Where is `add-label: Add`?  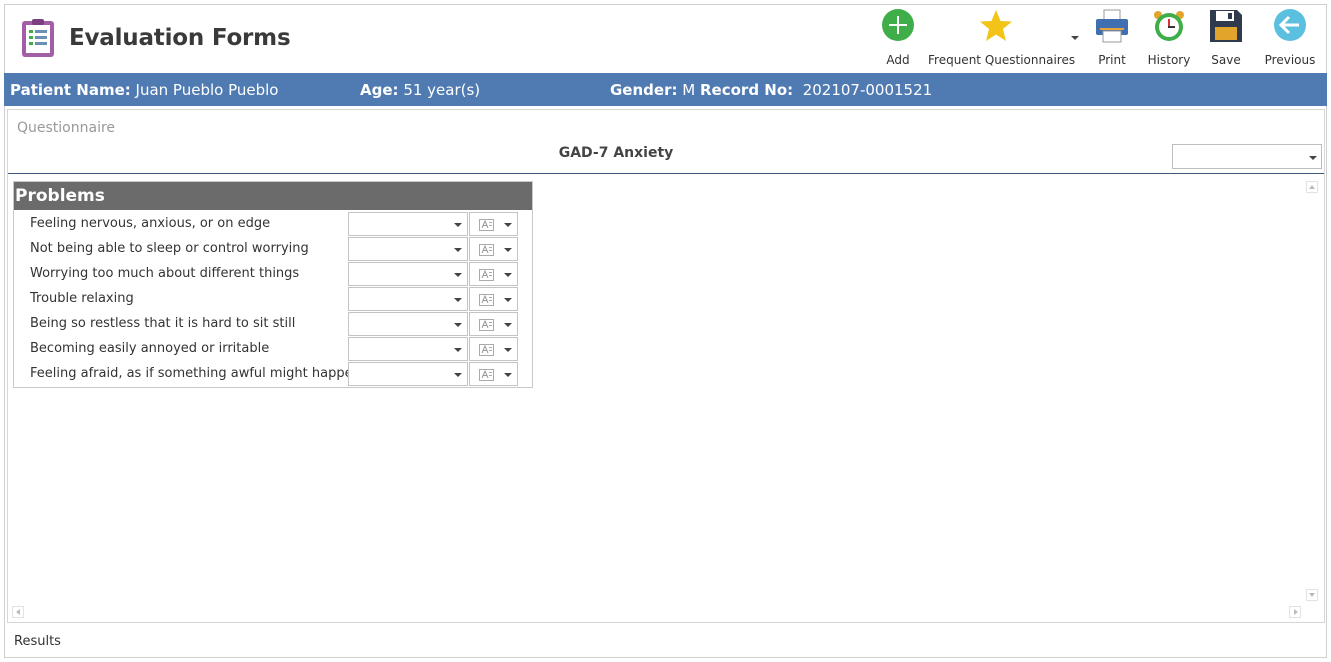 add-label: Add is located at coordinates (898, 60).